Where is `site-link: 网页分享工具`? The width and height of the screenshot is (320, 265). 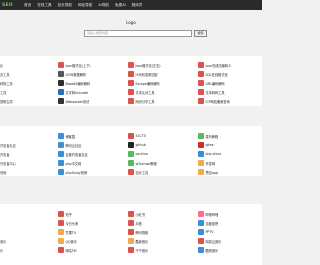 site-link: 网页分享工具 is located at coordinates (141, 101).